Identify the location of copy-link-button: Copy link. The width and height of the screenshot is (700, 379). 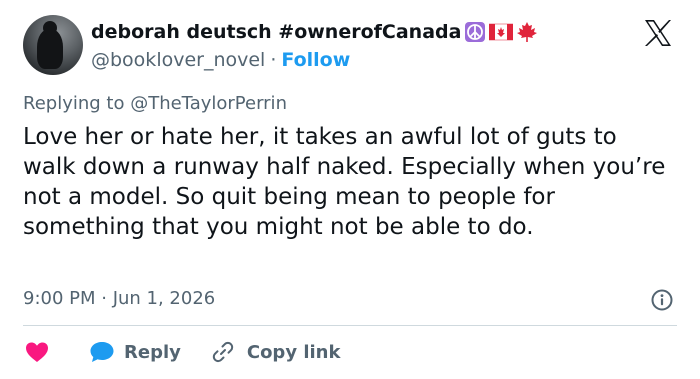
(276, 352).